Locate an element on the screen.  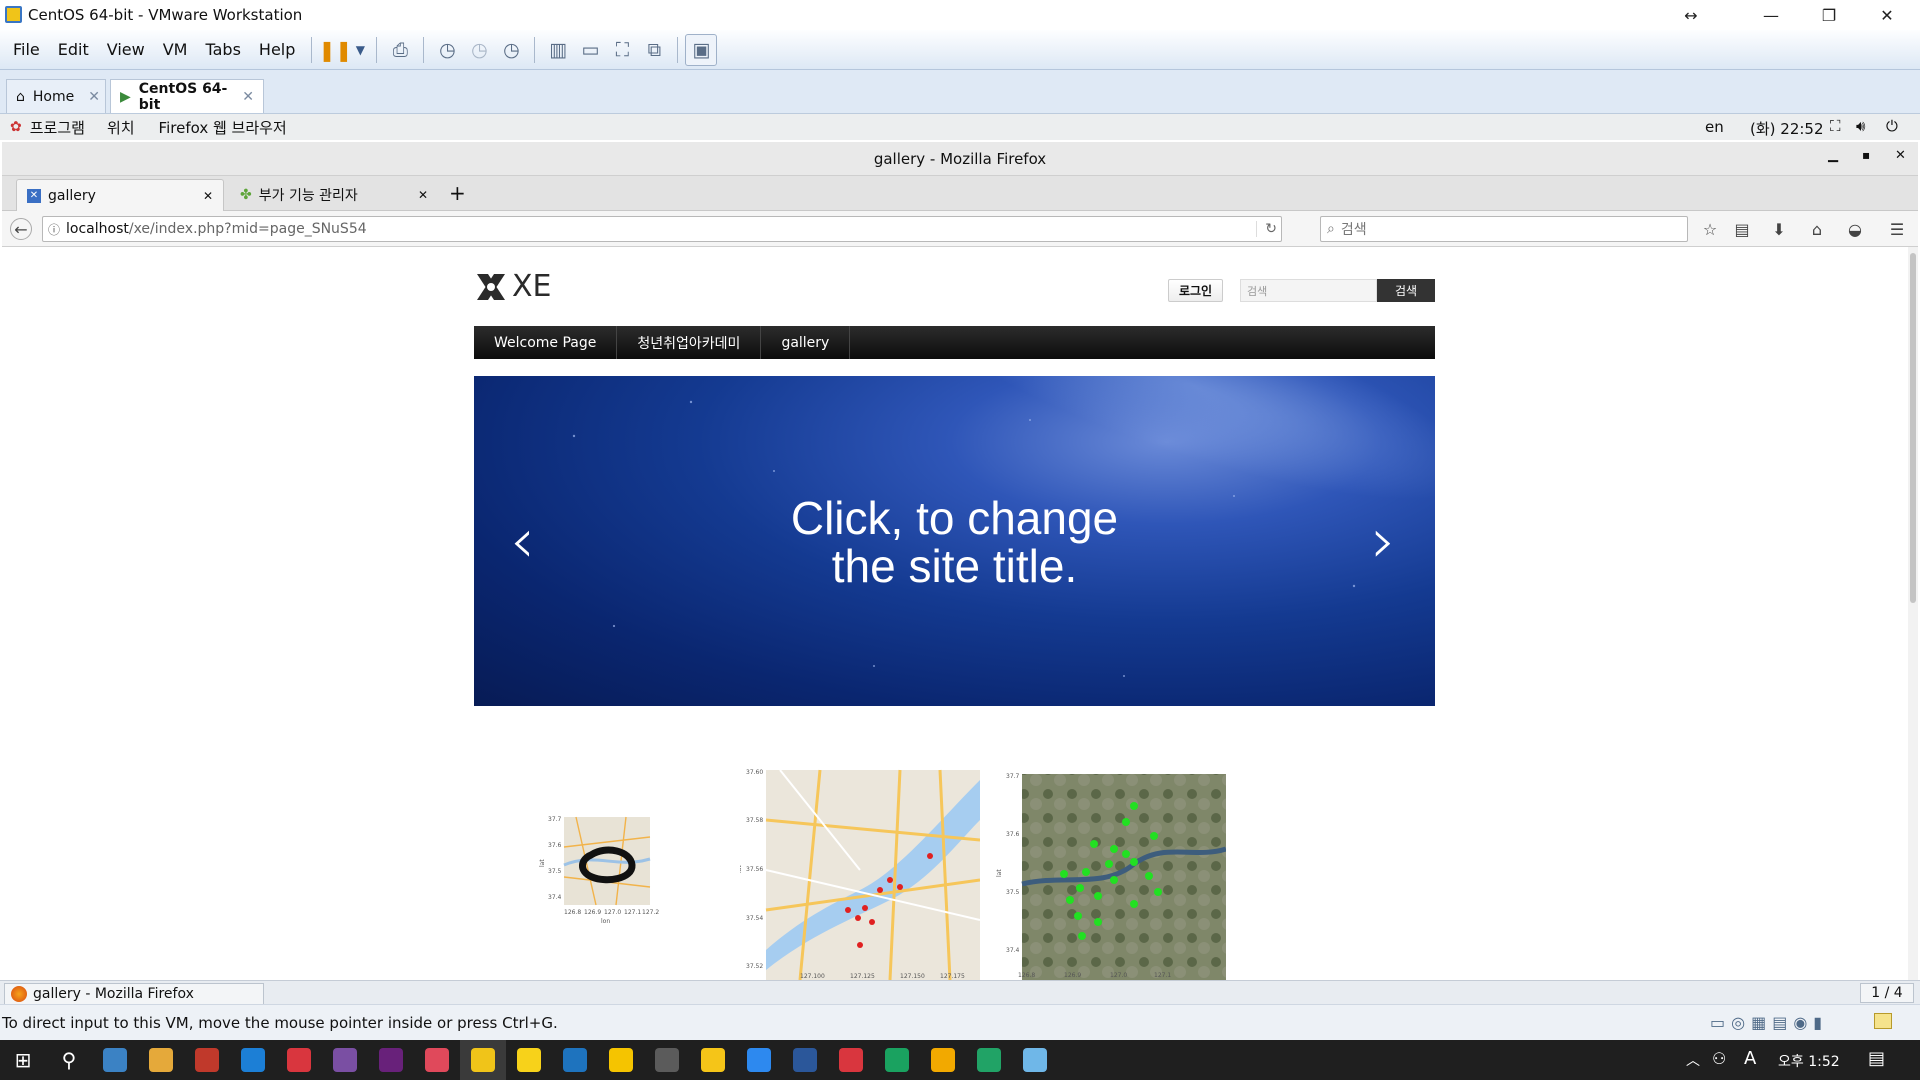
taskbar-app-14-icon is located at coordinates (713, 1060).